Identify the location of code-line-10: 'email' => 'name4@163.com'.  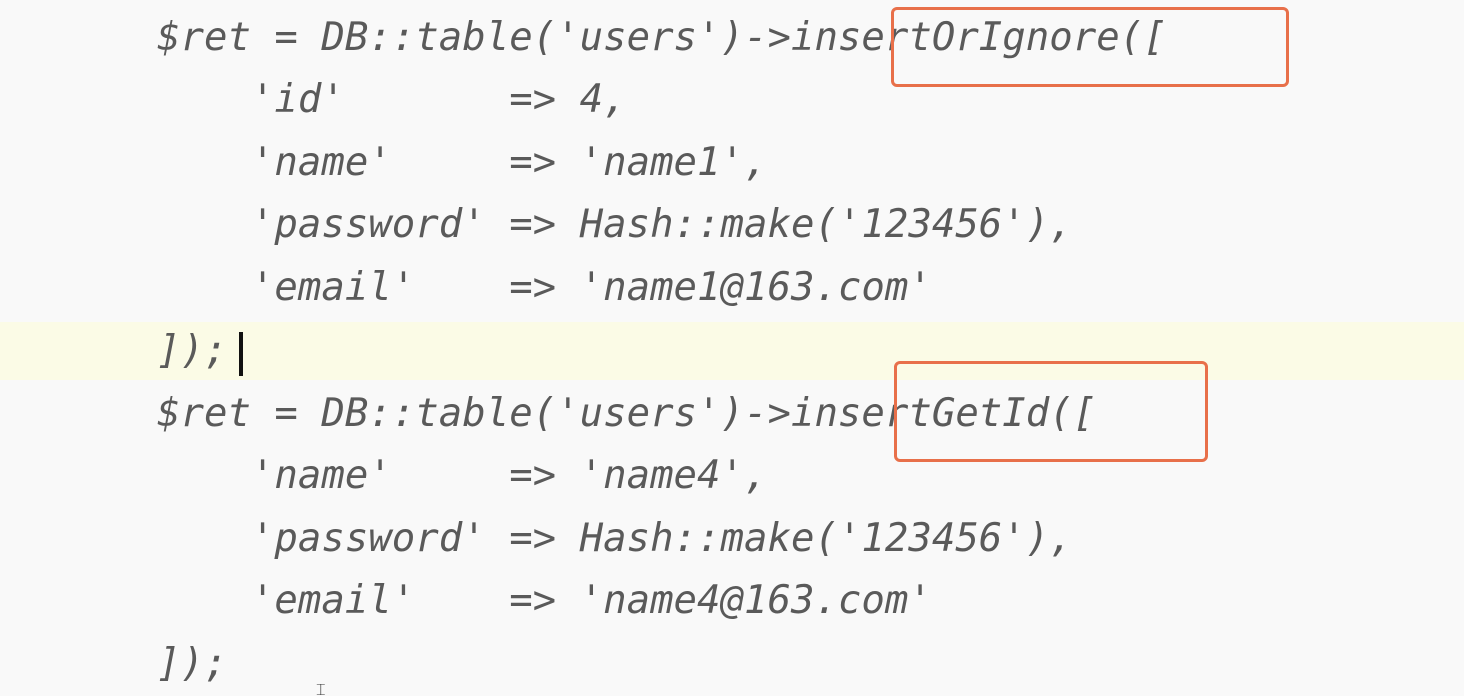
(544, 600).